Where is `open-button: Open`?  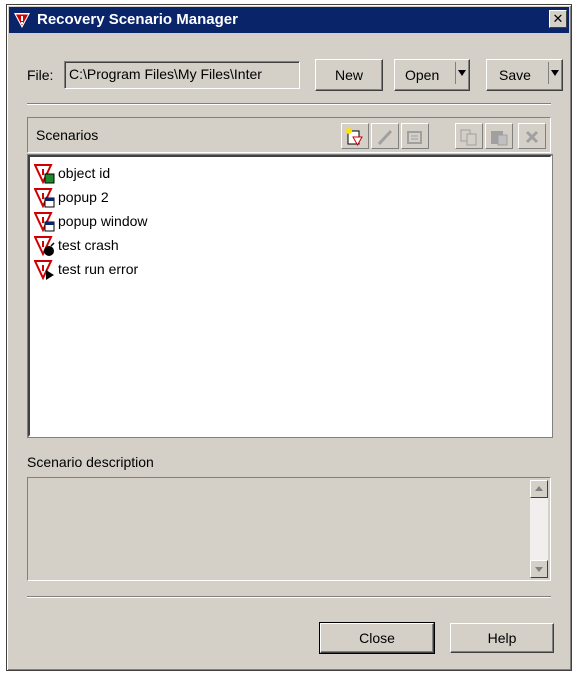 open-button: Open is located at coordinates (432, 75).